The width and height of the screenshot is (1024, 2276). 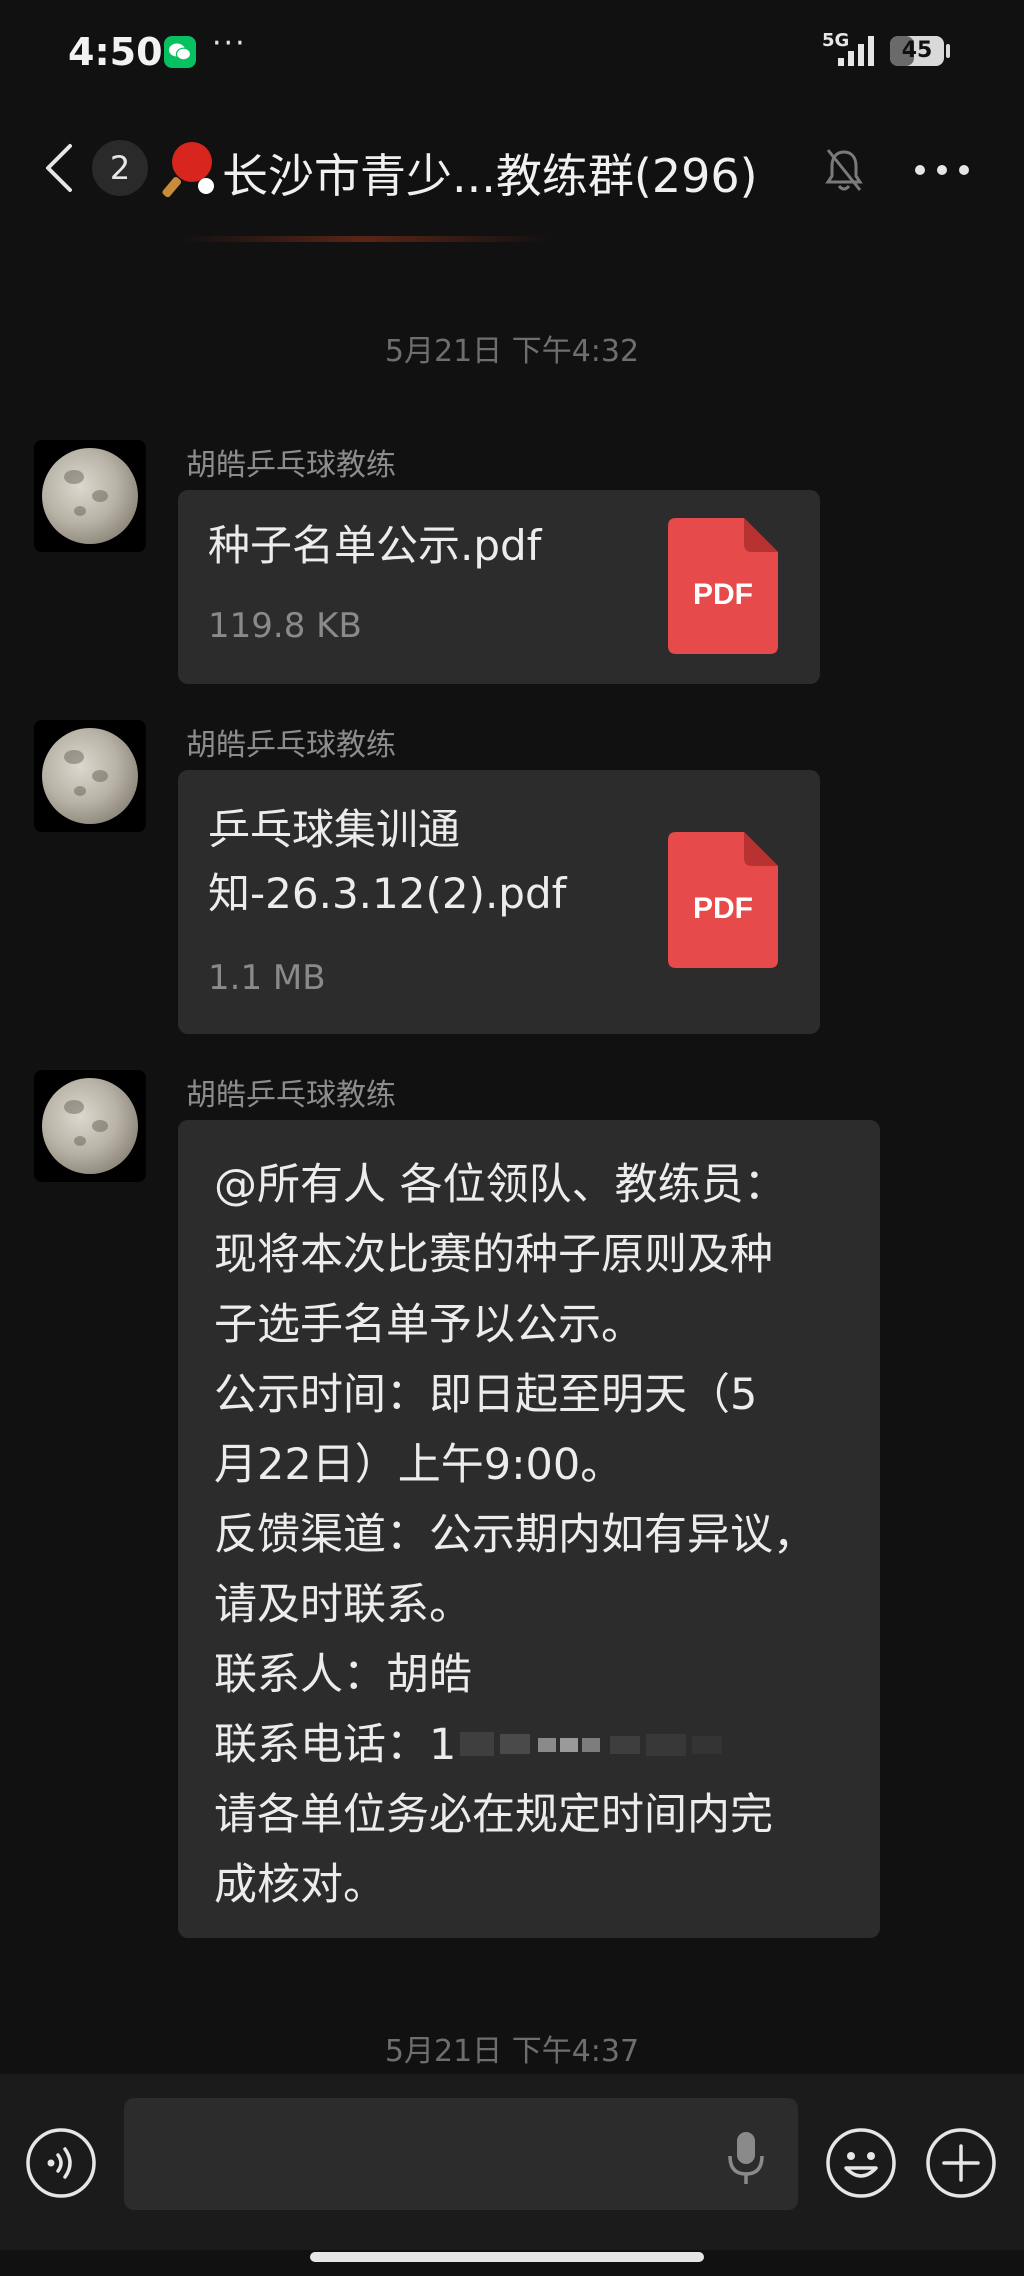 I want to click on message-timestamp: 5月21日 下午4:32, so click(x=512, y=351).